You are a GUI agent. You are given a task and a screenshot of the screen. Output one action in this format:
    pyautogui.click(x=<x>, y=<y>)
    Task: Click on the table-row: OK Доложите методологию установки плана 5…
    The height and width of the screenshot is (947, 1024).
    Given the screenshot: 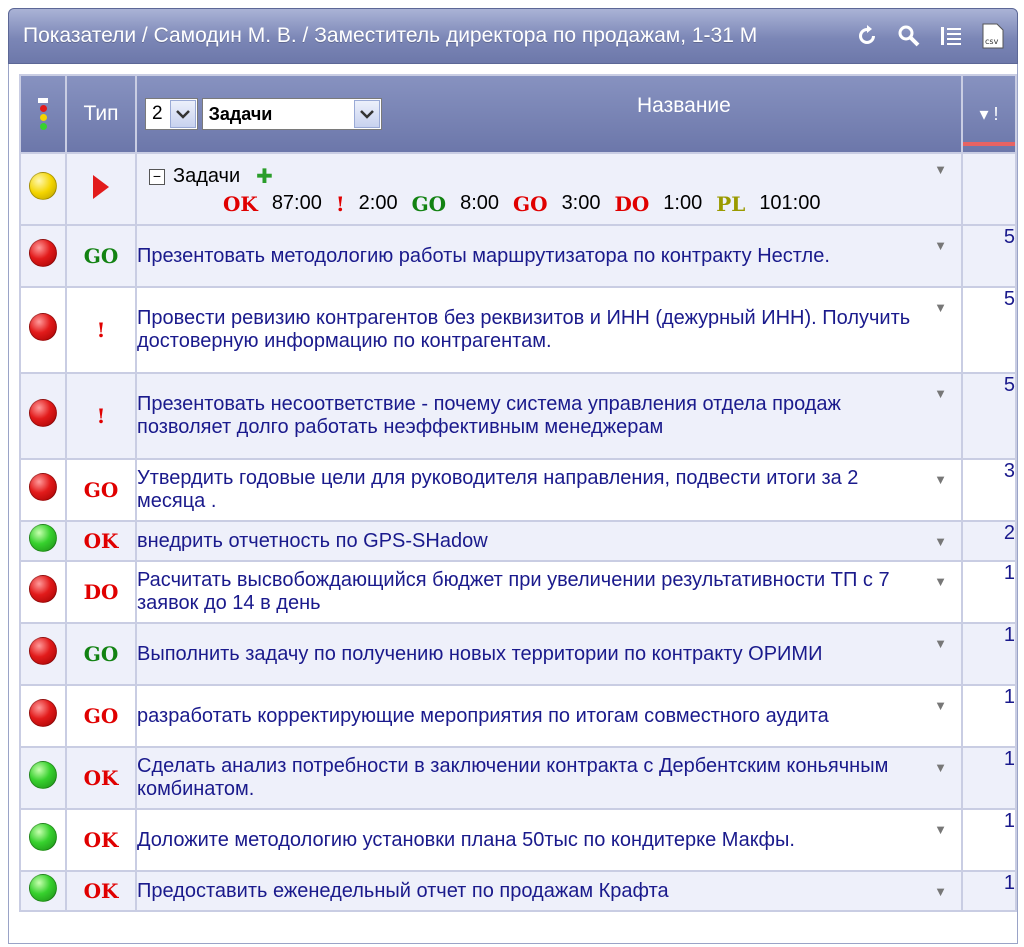 What is the action you would take?
    pyautogui.click(x=518, y=840)
    